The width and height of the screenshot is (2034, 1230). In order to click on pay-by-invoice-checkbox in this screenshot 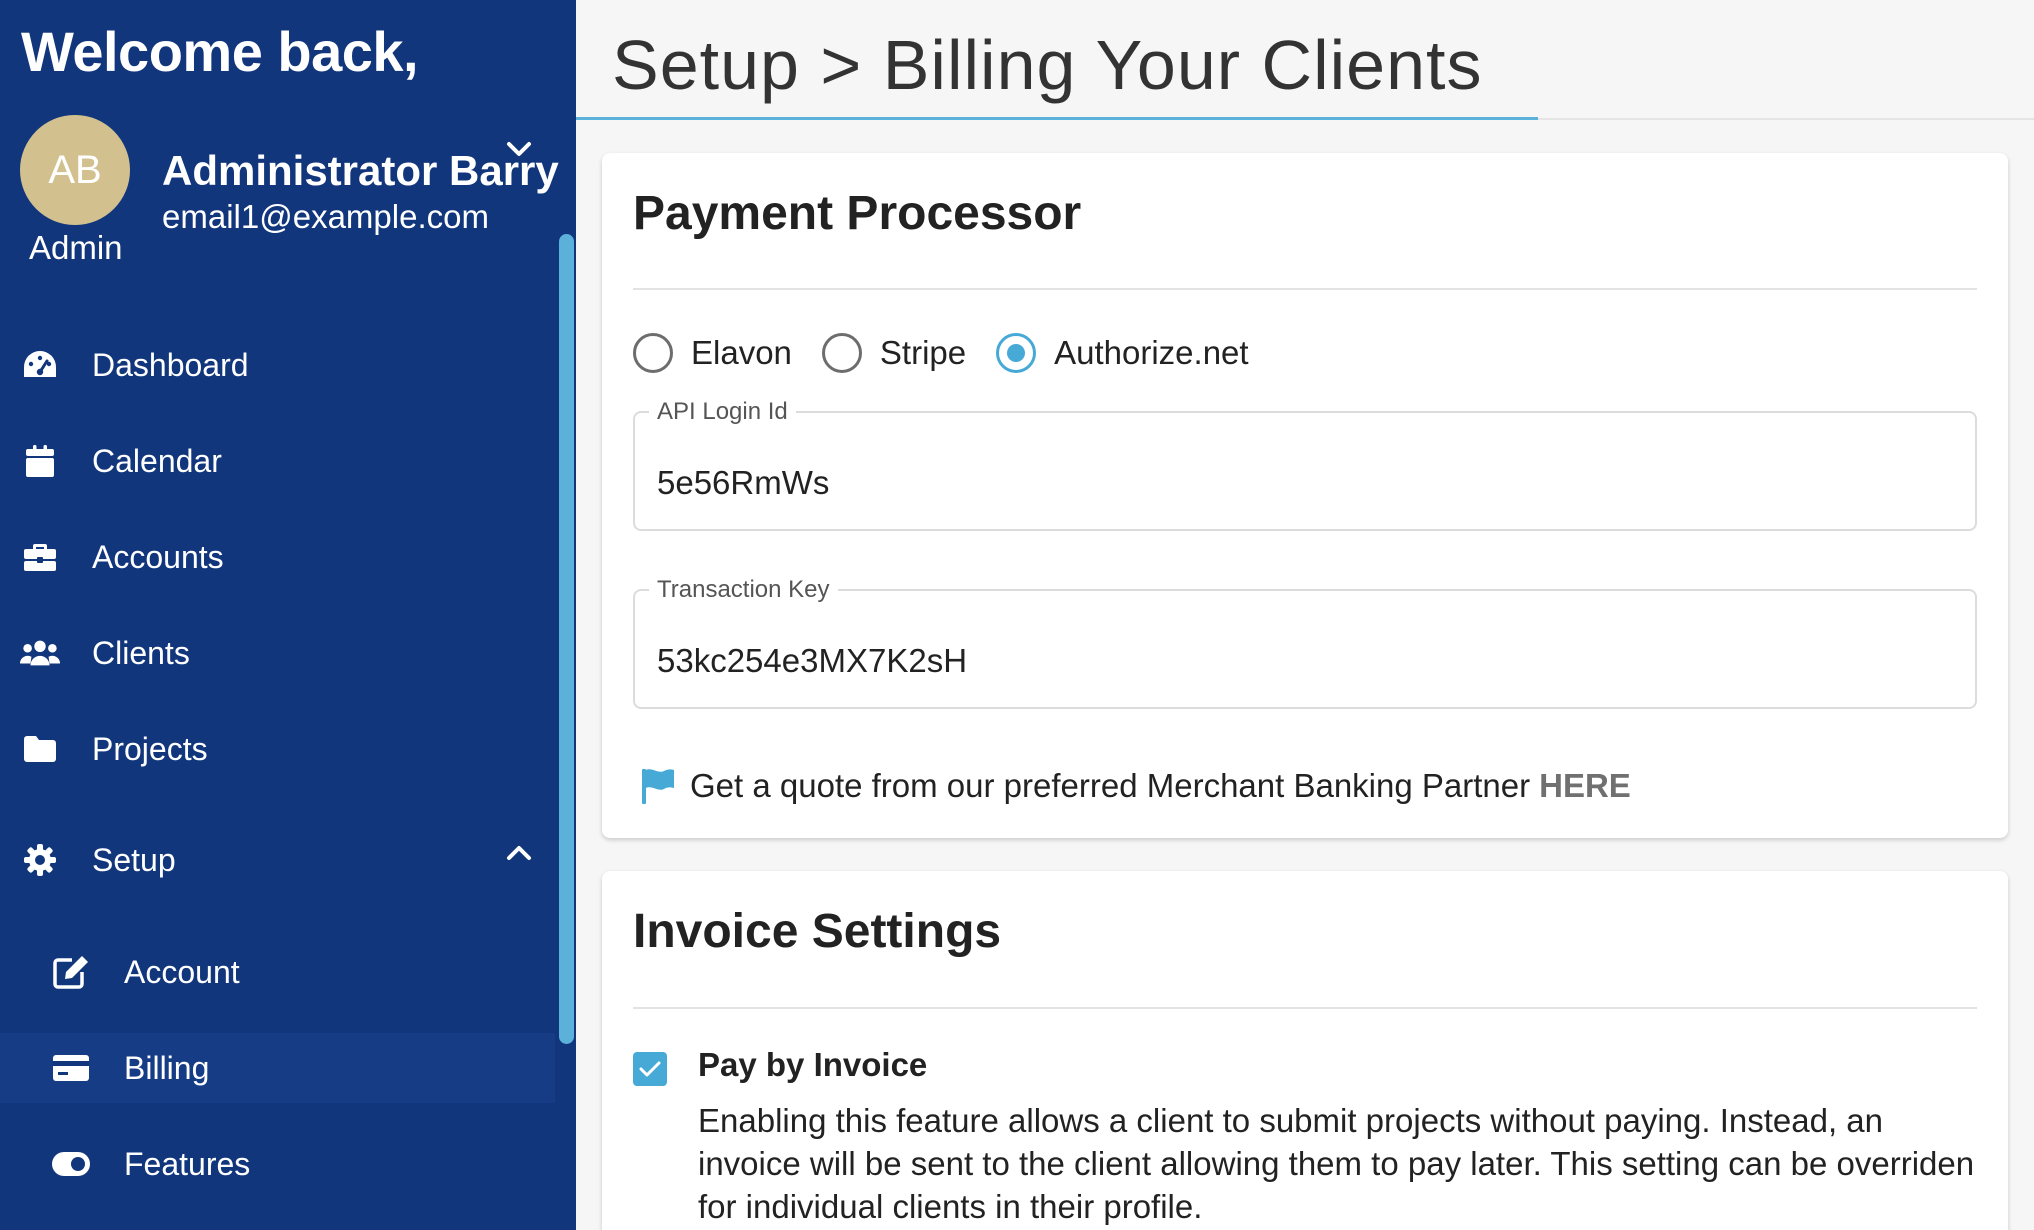, I will do `click(650, 1069)`.